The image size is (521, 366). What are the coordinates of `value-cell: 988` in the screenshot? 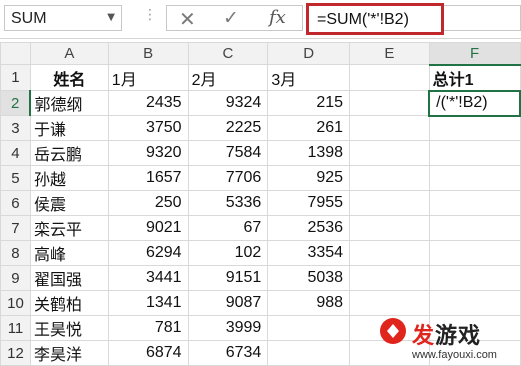 It's located at (309, 303).